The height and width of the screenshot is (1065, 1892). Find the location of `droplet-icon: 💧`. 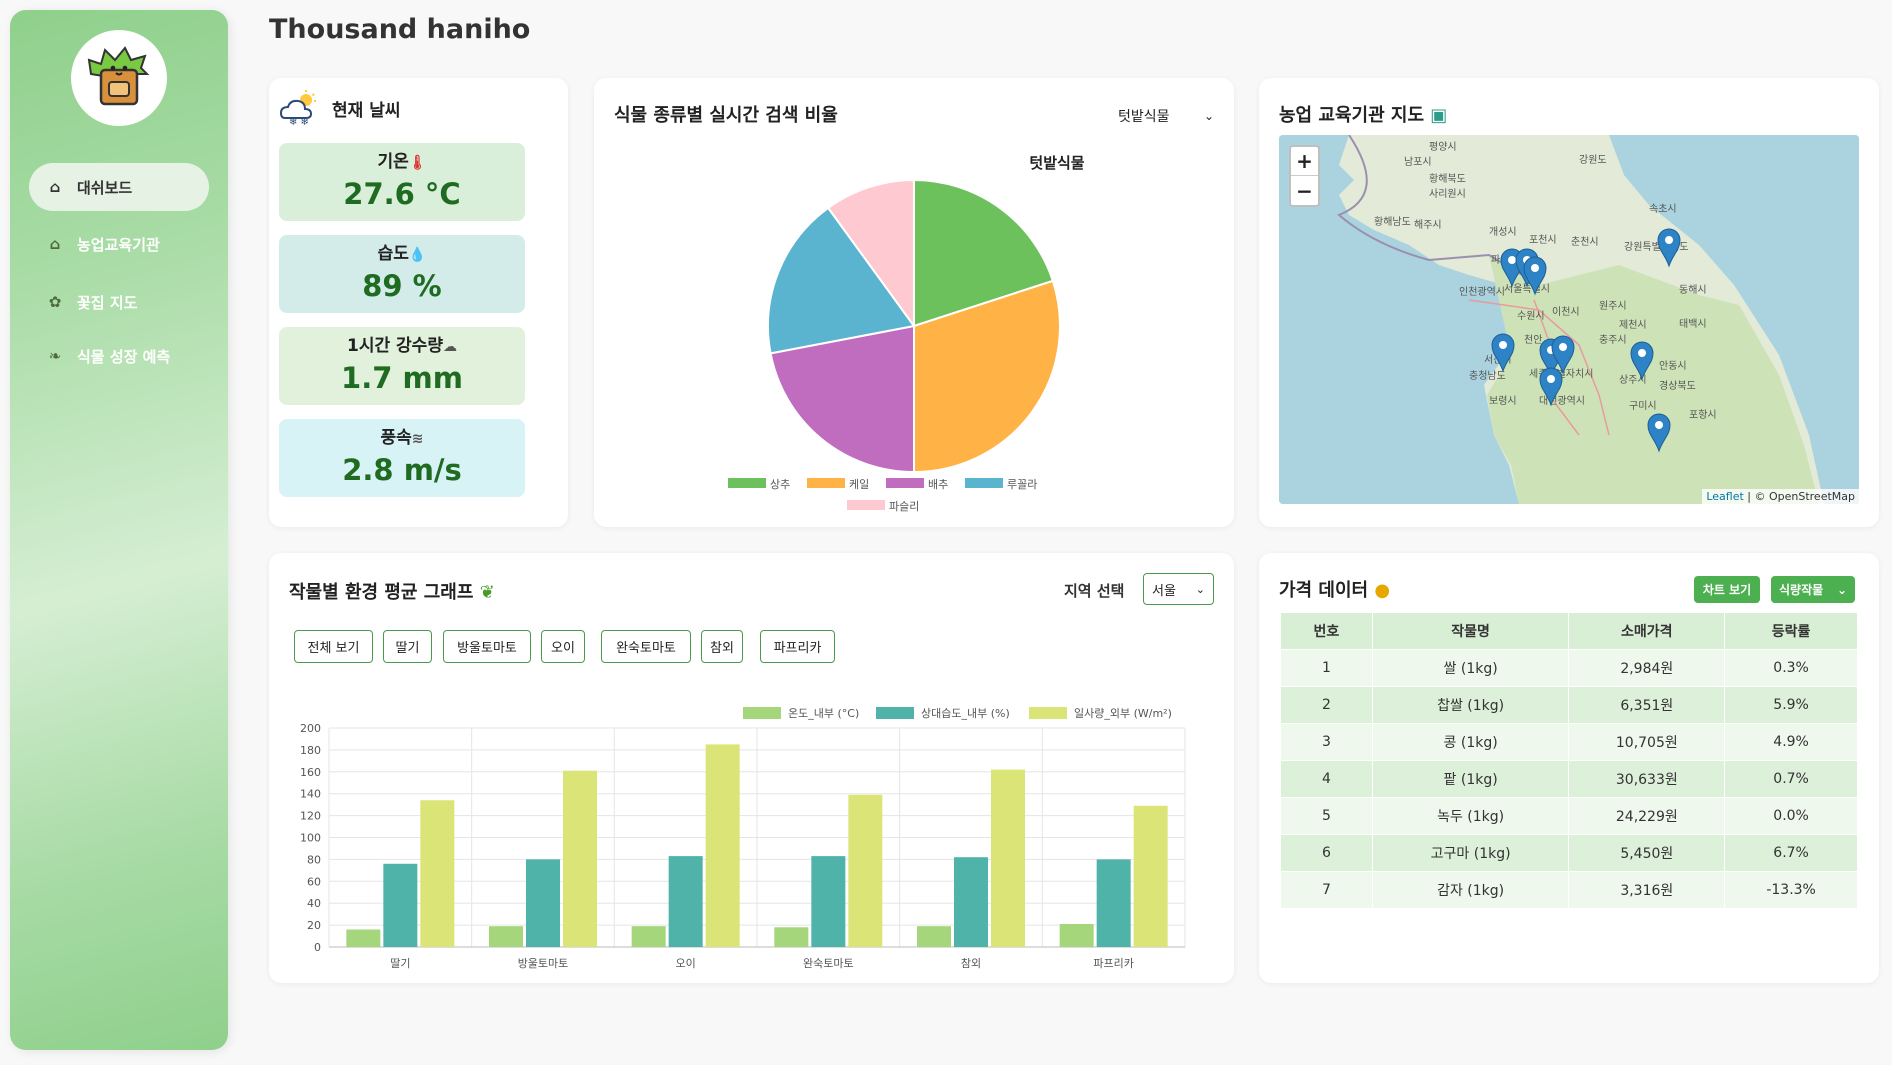

droplet-icon: 💧 is located at coordinates (417, 255).